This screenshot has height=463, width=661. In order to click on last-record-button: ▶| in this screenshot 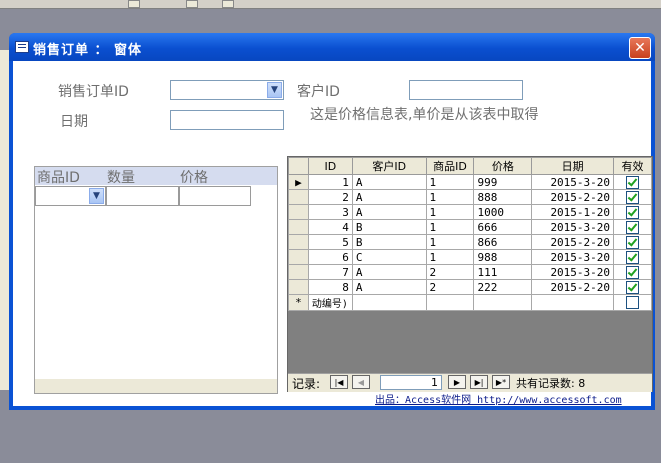, I will do `click(479, 382)`.